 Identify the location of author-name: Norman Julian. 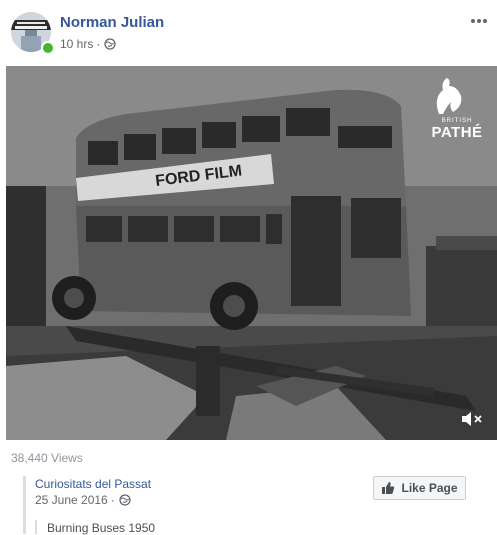
(112, 22).